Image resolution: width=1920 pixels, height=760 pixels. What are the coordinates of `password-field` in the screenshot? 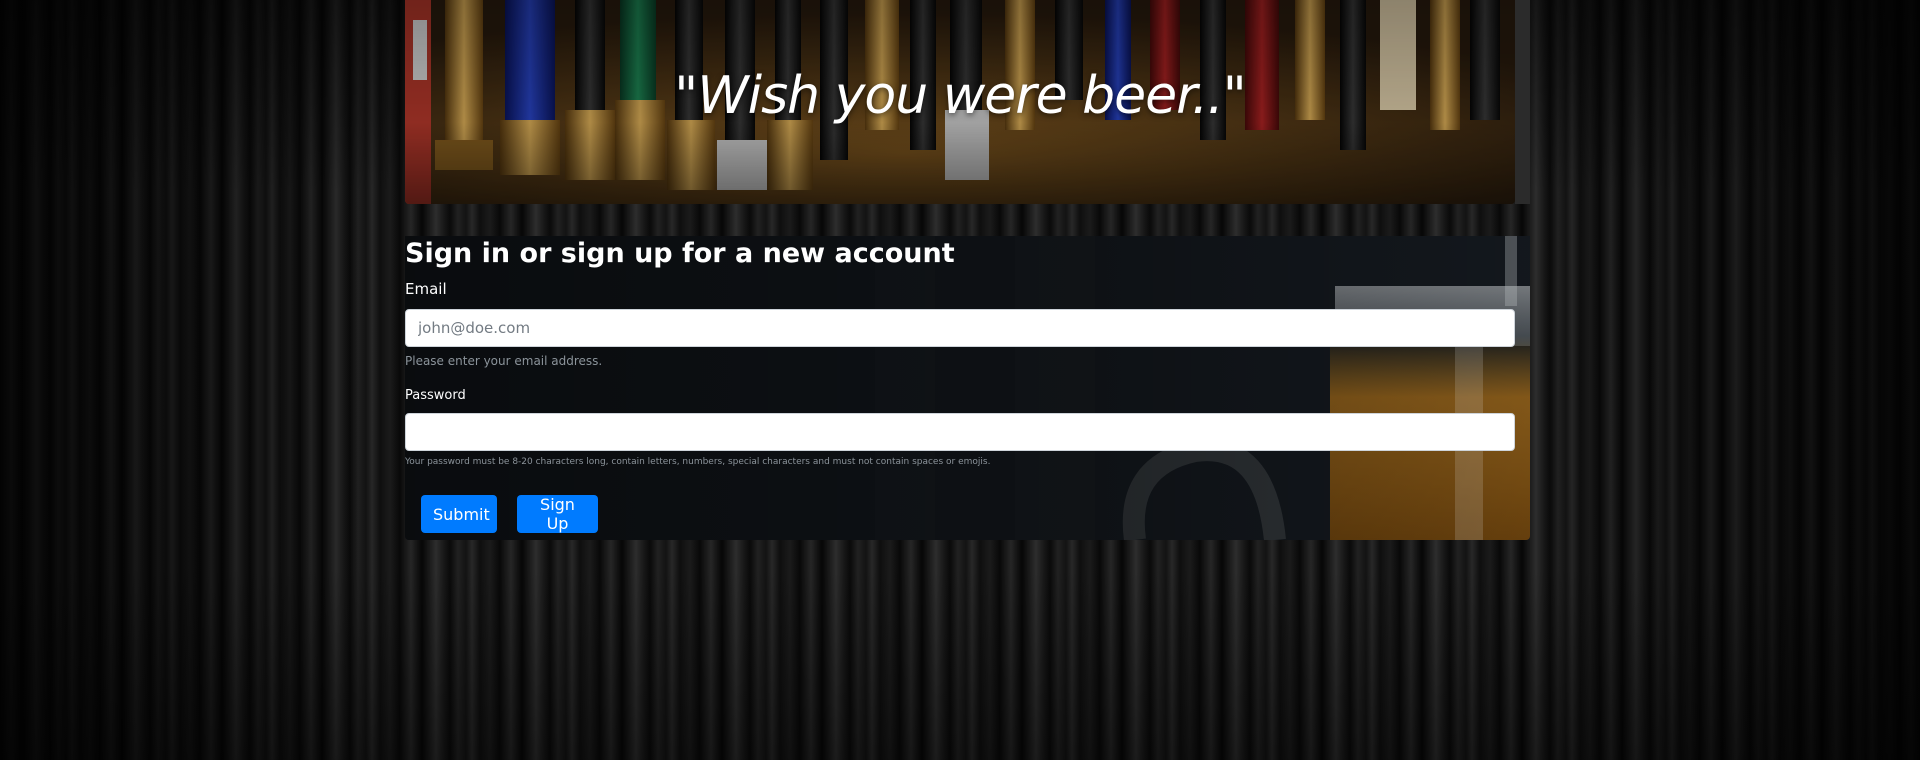 It's located at (960, 432).